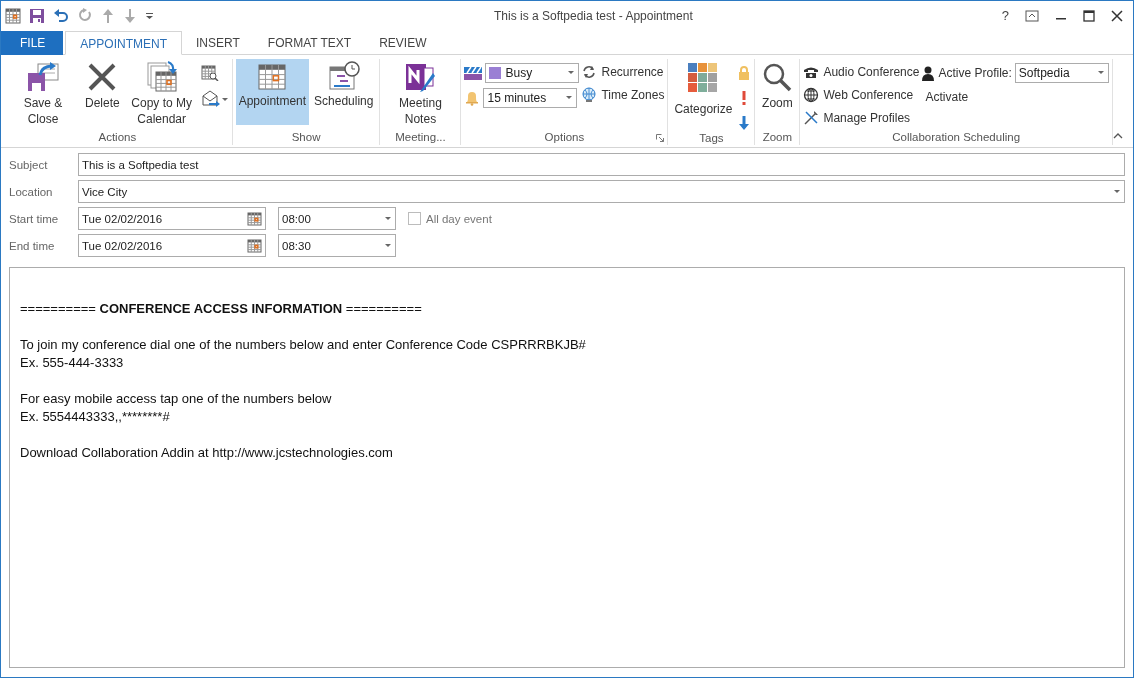  I want to click on ribbon-button: Activate, so click(1015, 97).